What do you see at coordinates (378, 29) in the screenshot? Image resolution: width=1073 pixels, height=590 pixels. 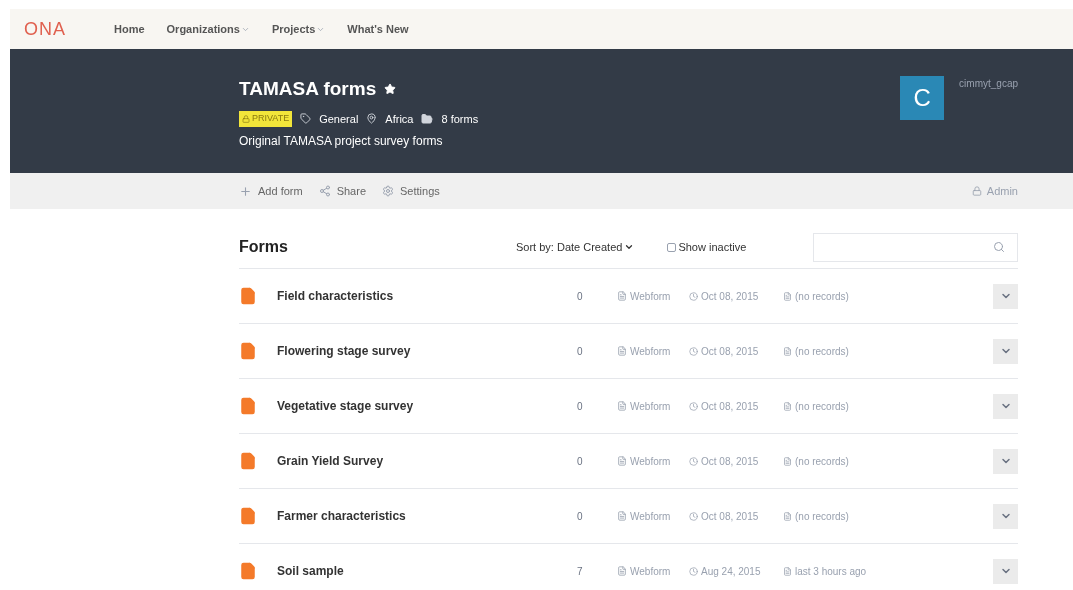 I see `nav-link: What's New` at bounding box center [378, 29].